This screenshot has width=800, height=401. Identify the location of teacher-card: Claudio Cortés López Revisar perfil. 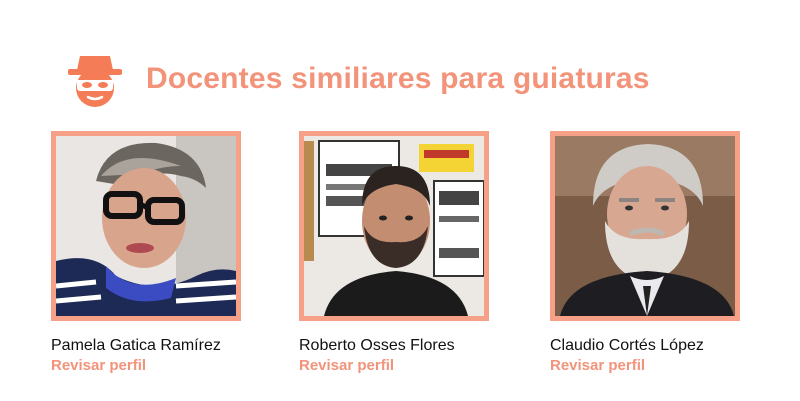
(645, 253).